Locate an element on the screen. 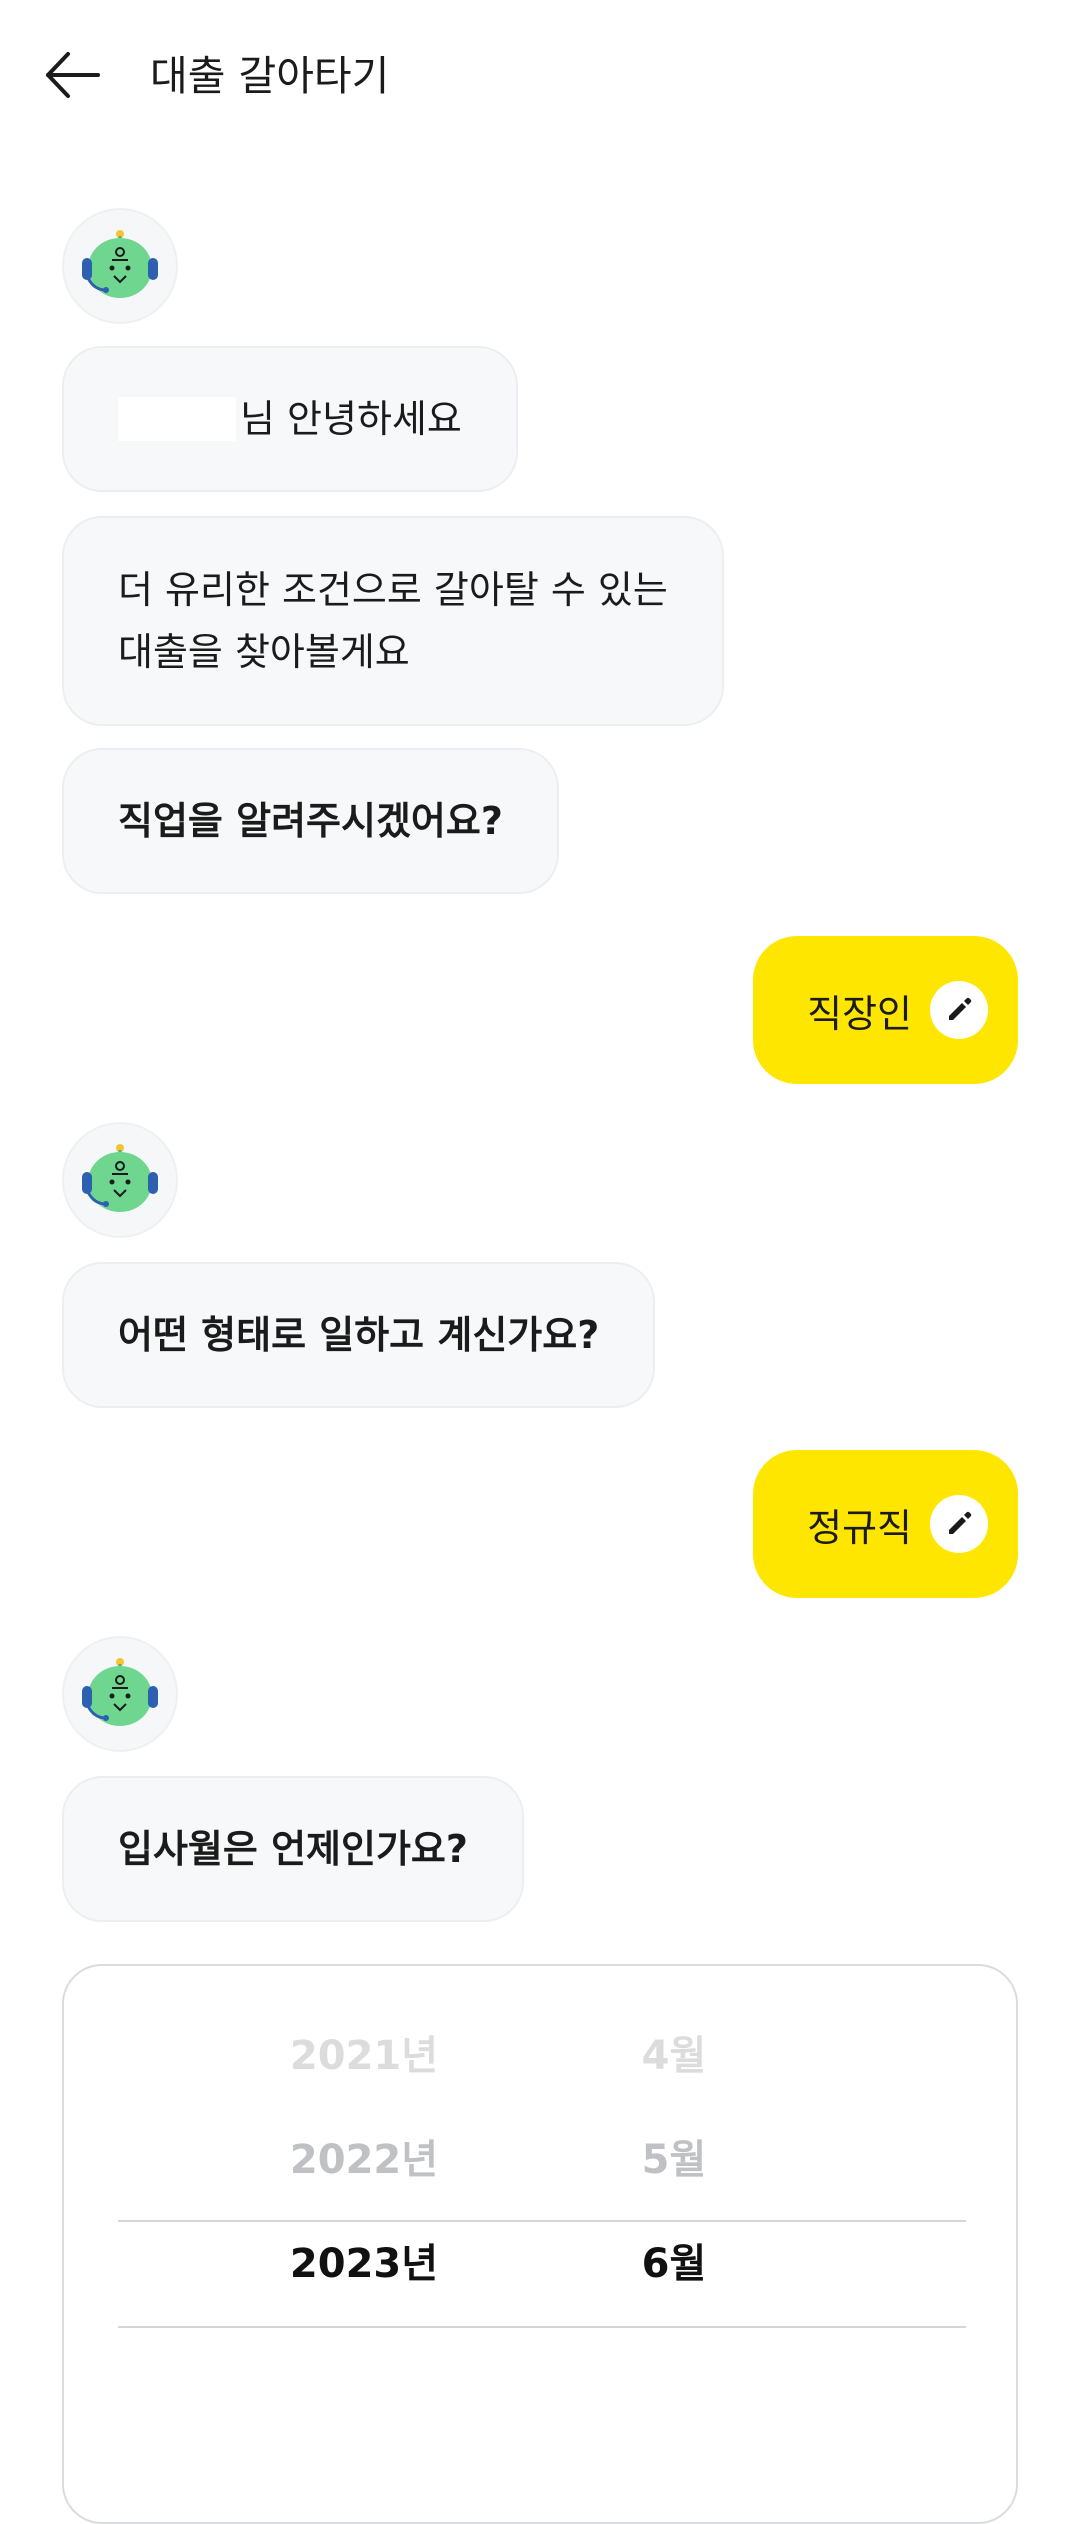 The height and width of the screenshot is (2524, 1088). picker-year-option: 2022년 is located at coordinates (364, 2160).